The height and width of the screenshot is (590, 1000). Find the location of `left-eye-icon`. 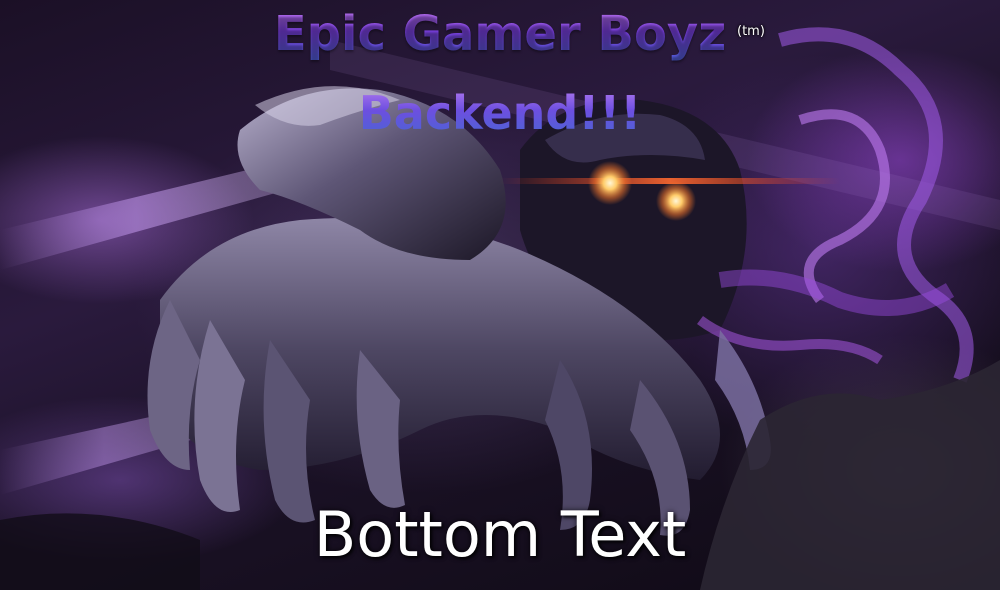

left-eye-icon is located at coordinates (610, 183).